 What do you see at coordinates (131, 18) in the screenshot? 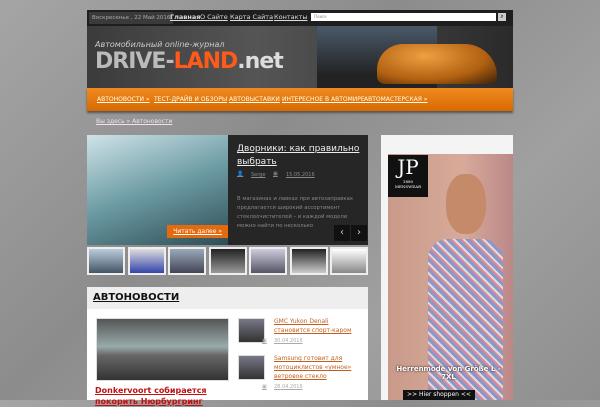
I see `current-date: Воскресенье , 22 Май 2016` at bounding box center [131, 18].